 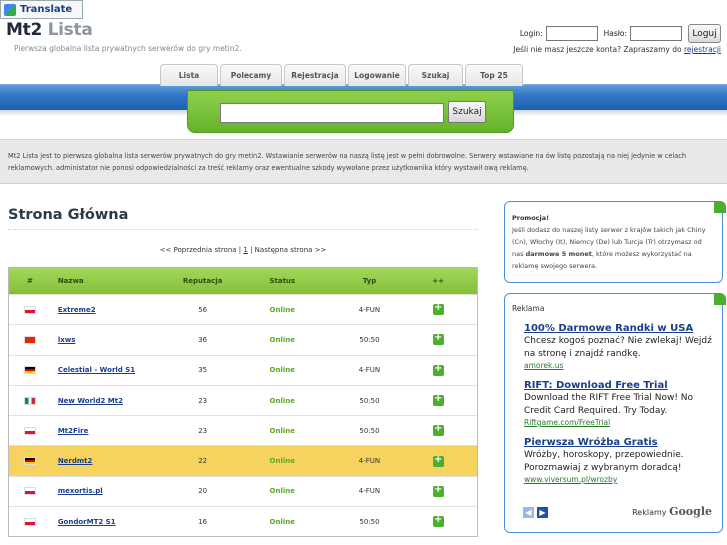 I want to click on ads-footer: Reklamy Google, so click(x=672, y=511).